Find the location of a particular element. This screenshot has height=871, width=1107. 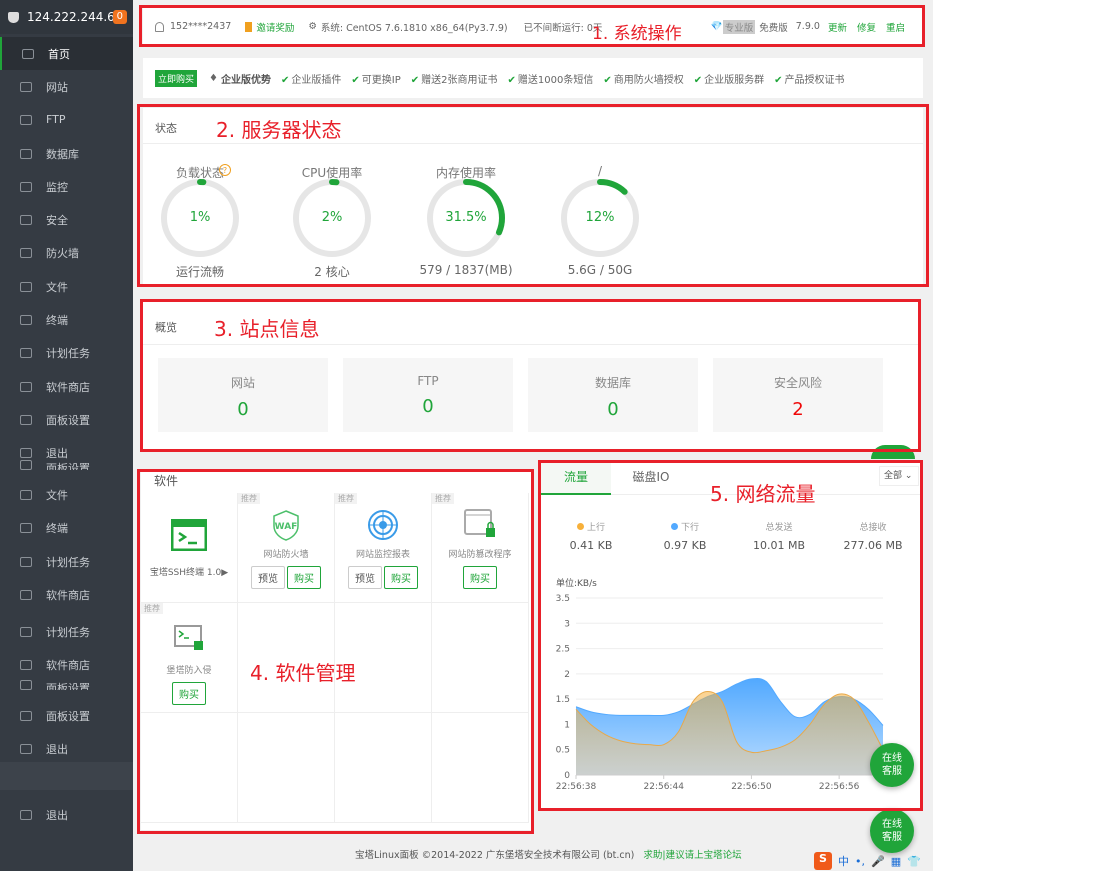

promo-feature-label: 企业版服务群 is located at coordinates (734, 80).